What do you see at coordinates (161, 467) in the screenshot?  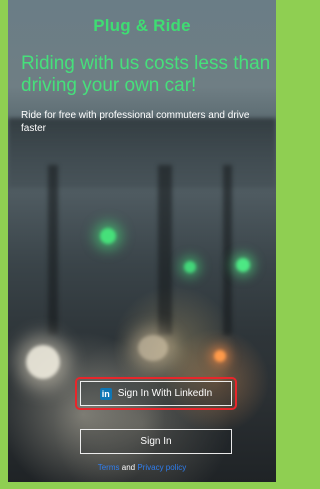 I see `privacy-policy-link: Privacy policy` at bounding box center [161, 467].